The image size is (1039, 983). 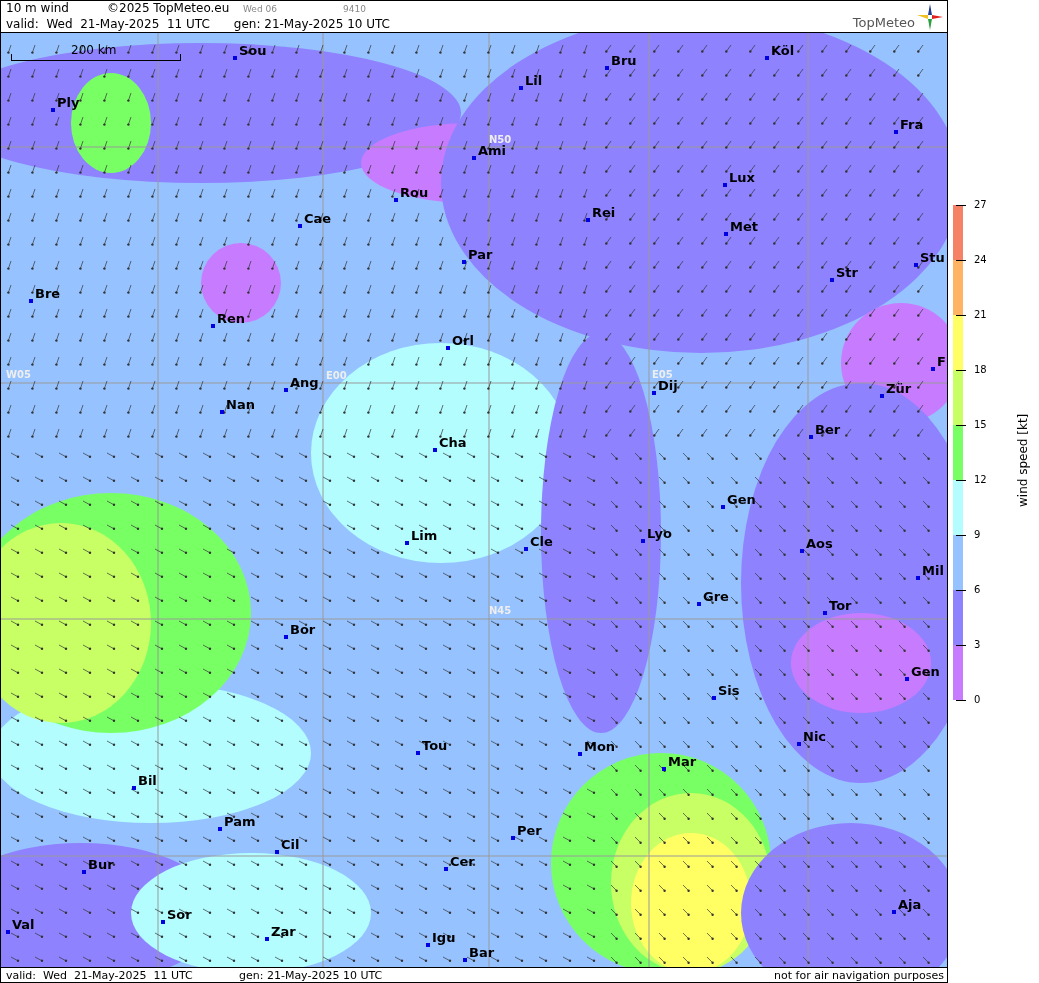 I want to click on city-label: Zar, so click(x=283, y=931).